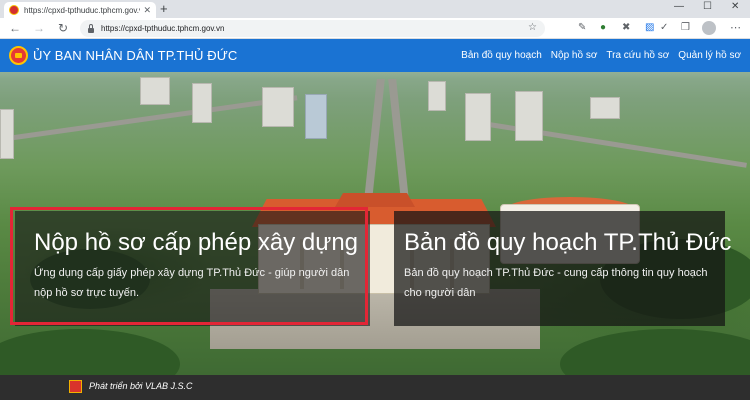 This screenshot has width=750, height=400. Describe the element at coordinates (75, 386) in the screenshot. I see `vlab-logo-icon` at that location.